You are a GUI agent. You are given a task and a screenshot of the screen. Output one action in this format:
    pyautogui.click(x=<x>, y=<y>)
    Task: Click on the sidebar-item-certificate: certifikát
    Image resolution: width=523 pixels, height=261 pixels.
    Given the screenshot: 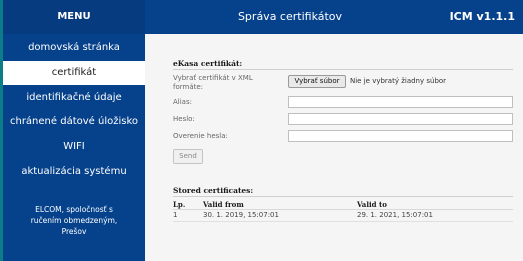 What is the action you would take?
    pyautogui.click(x=74, y=73)
    